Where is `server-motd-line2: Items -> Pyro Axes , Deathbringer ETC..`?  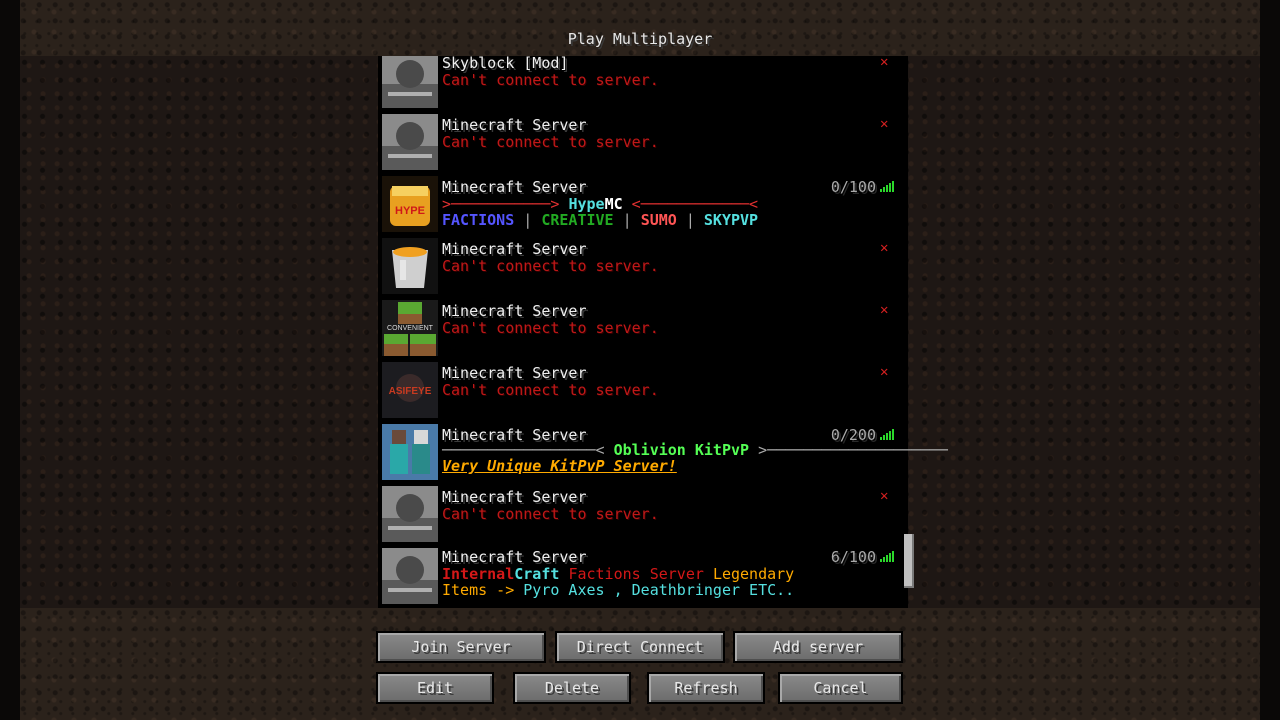 server-motd-line2: Items -> Pyro Axes , Deathbringer ETC.. is located at coordinates (618, 590).